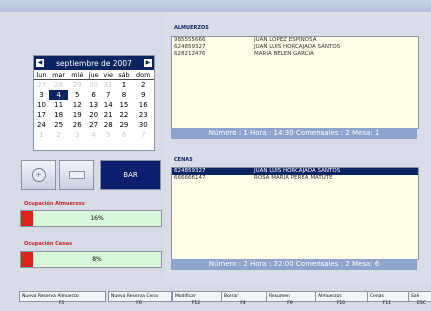 The image size is (431, 311). What do you see at coordinates (41, 125) in the screenshot?
I see `calendar-day: 24` at bounding box center [41, 125].